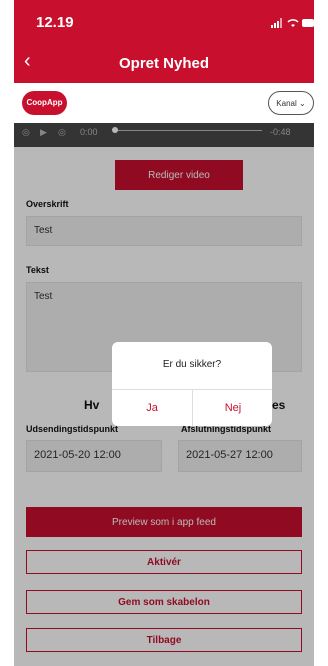 The height and width of the screenshot is (666, 328). Describe the element at coordinates (164, 103) in the screenshot. I see `channel-bar: CoopApp Kanal ⌄` at that location.